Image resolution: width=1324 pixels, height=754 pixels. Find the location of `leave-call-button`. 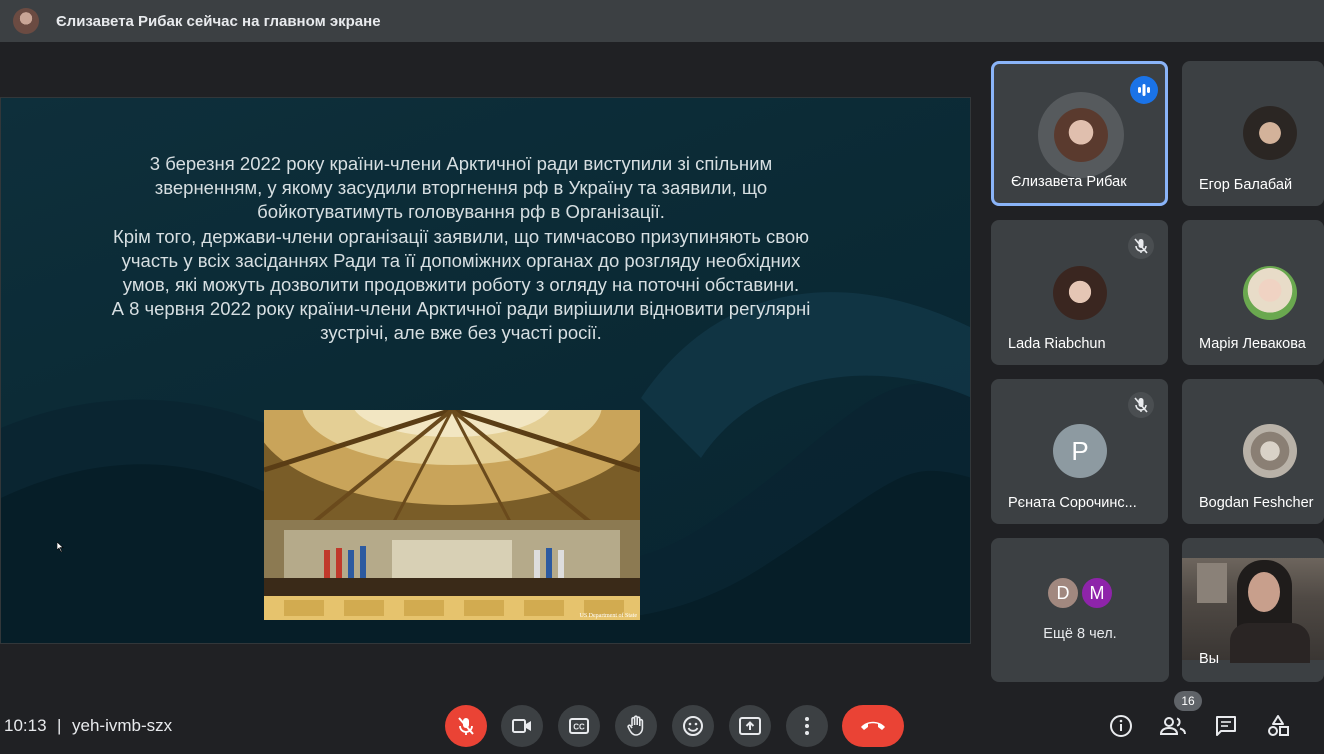

leave-call-button is located at coordinates (873, 726).